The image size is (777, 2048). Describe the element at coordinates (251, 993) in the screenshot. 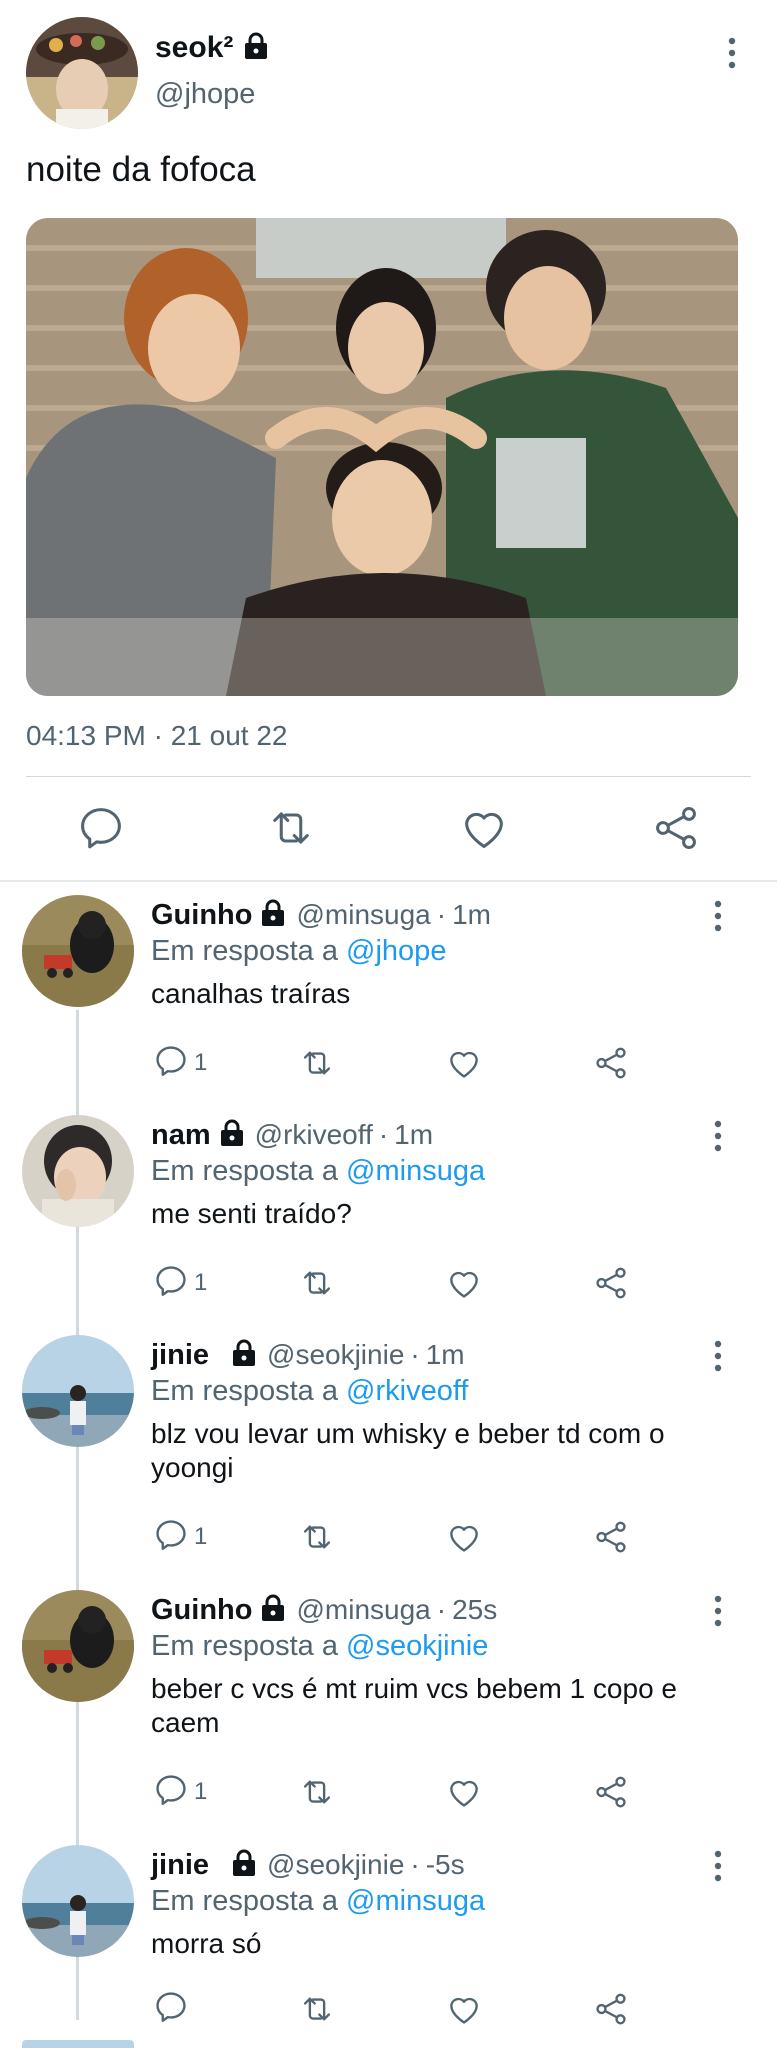

I see `reply-text: canalhas traíras` at that location.